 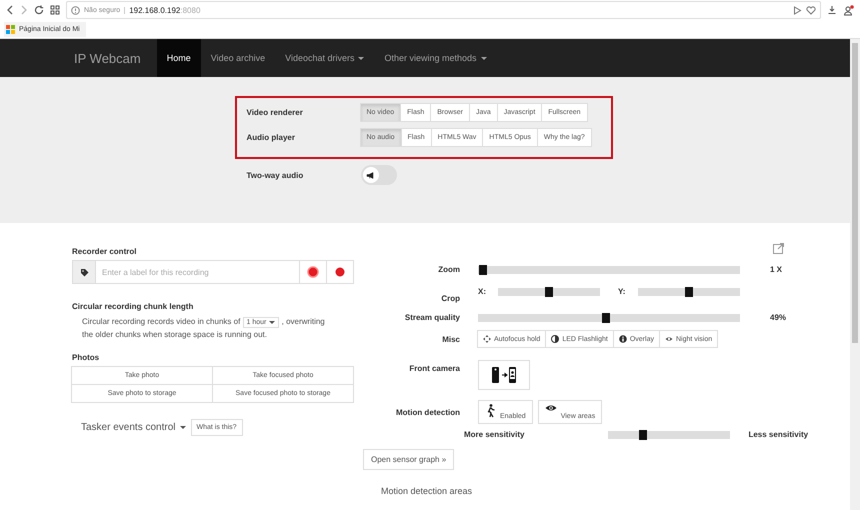 I want to click on running-person-icon, so click(x=490, y=411).